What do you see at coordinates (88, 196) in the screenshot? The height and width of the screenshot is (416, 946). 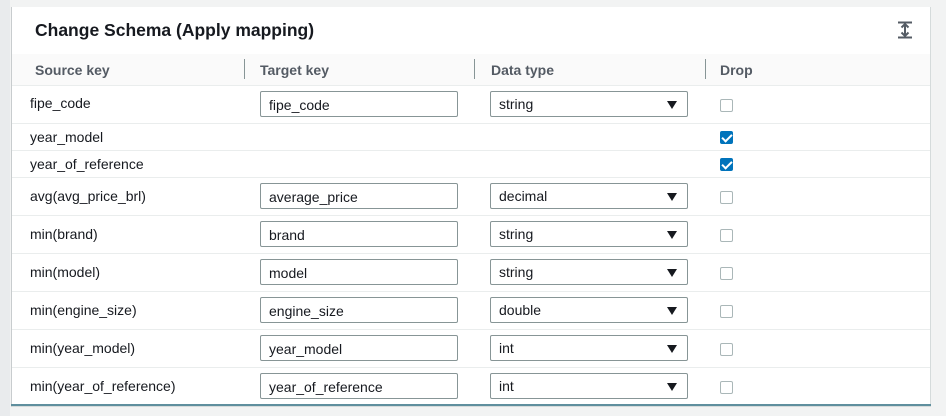 I see `source-key-cell: avg(avg_price_brl)` at bounding box center [88, 196].